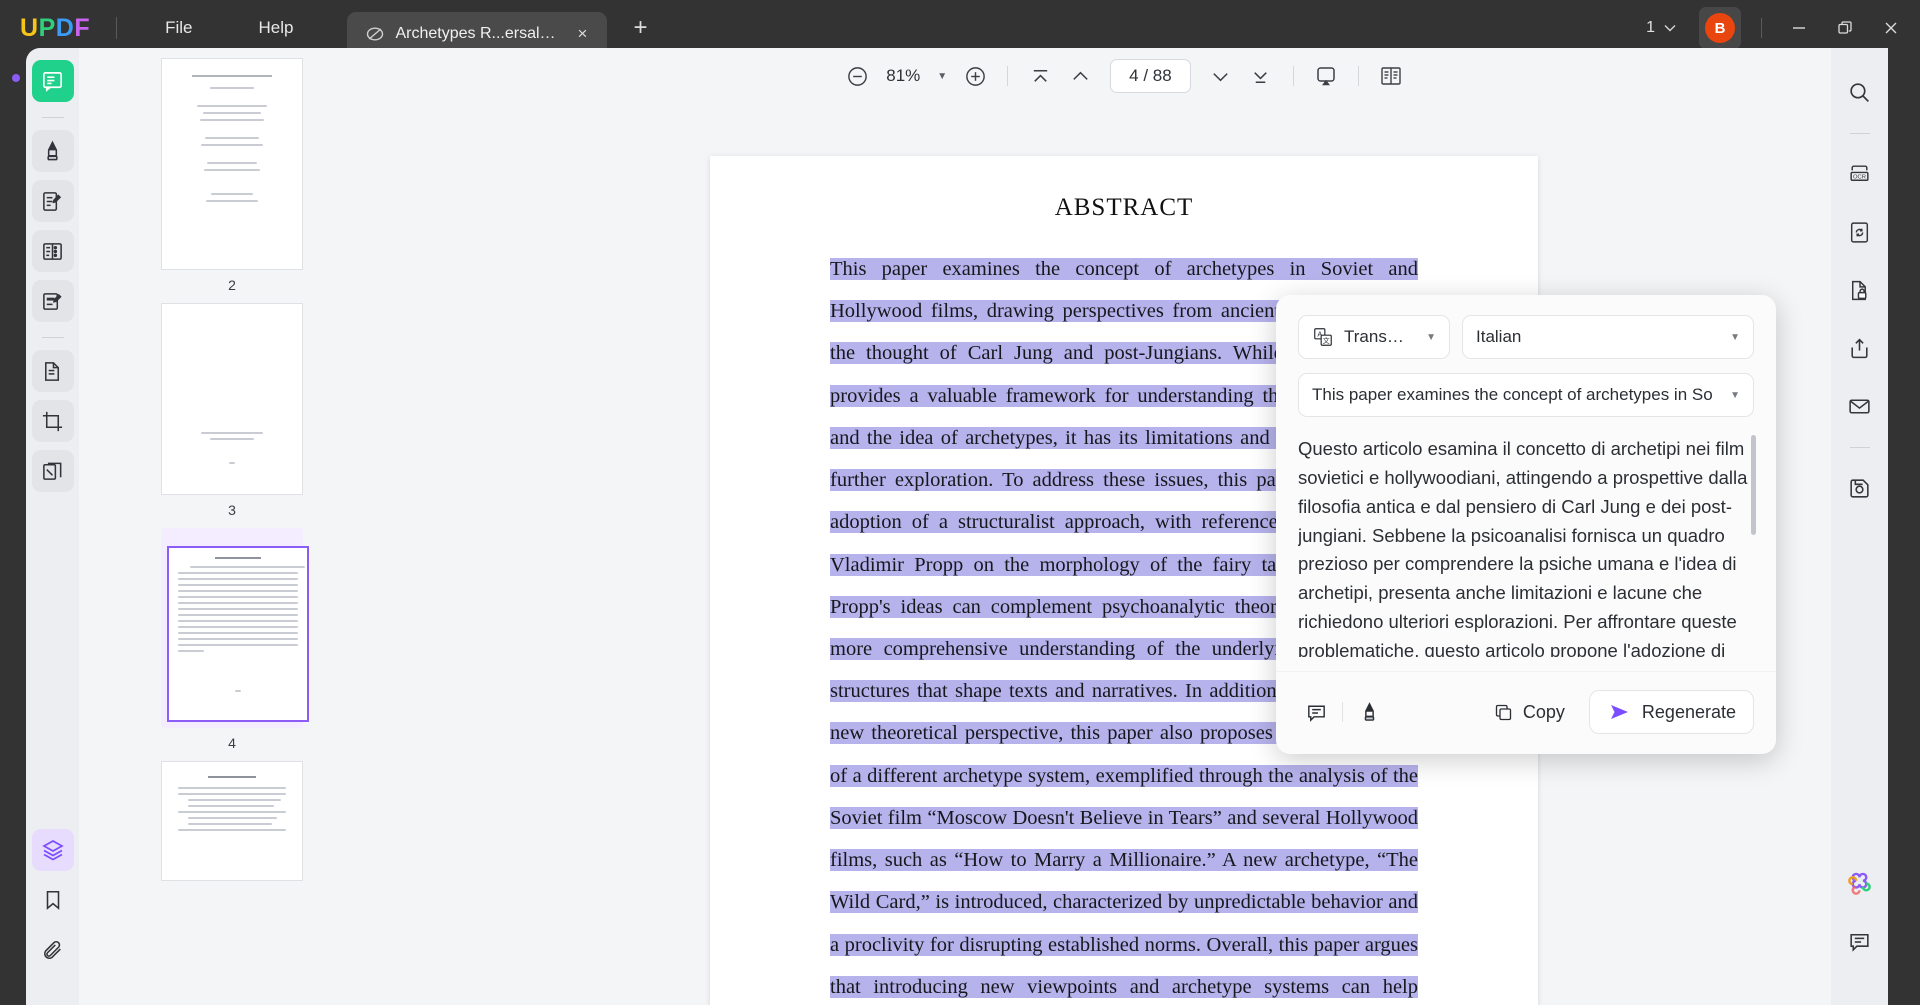 This screenshot has height=1005, width=1920. I want to click on right-tool-ai-assistant, so click(1860, 883).